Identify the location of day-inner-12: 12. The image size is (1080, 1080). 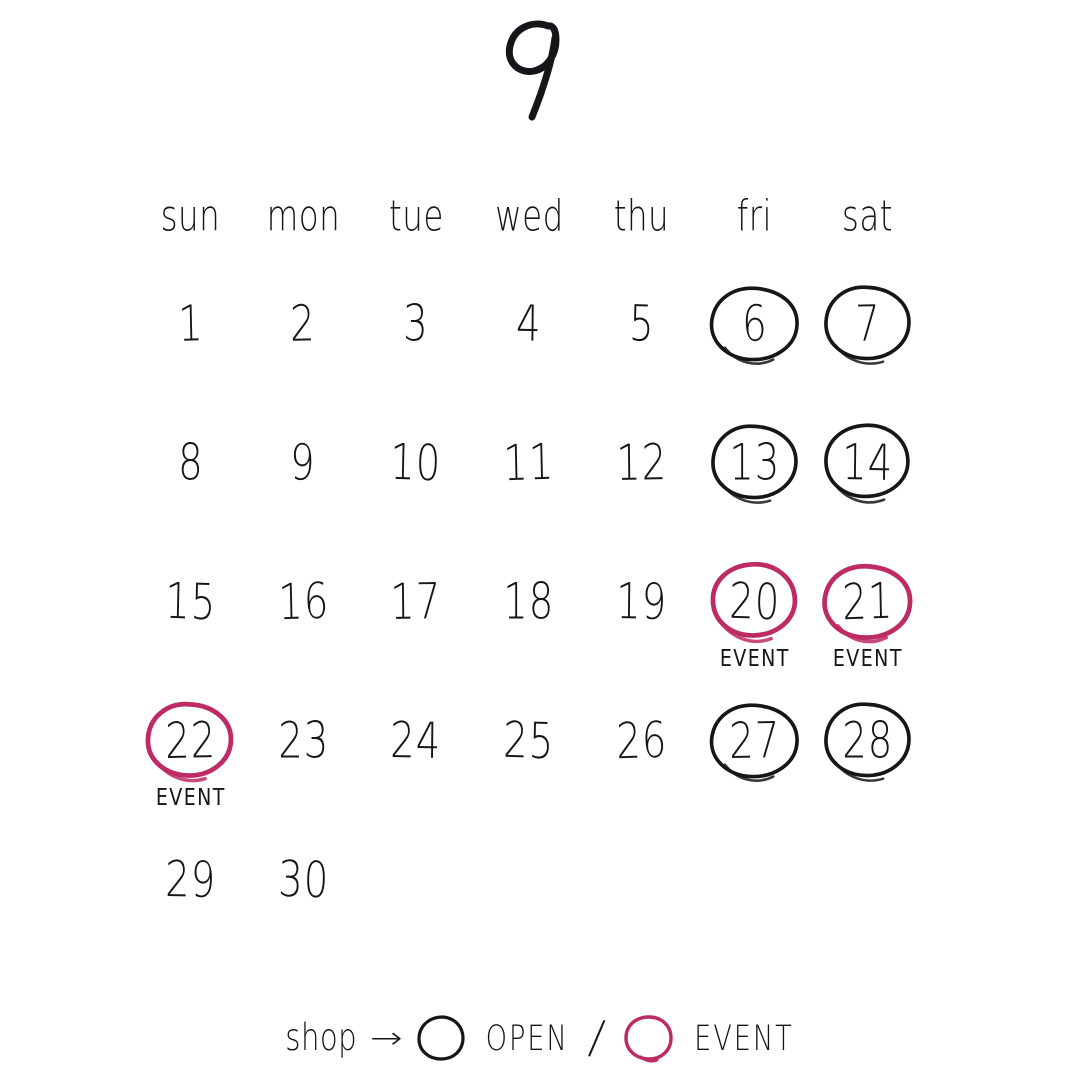
(642, 463).